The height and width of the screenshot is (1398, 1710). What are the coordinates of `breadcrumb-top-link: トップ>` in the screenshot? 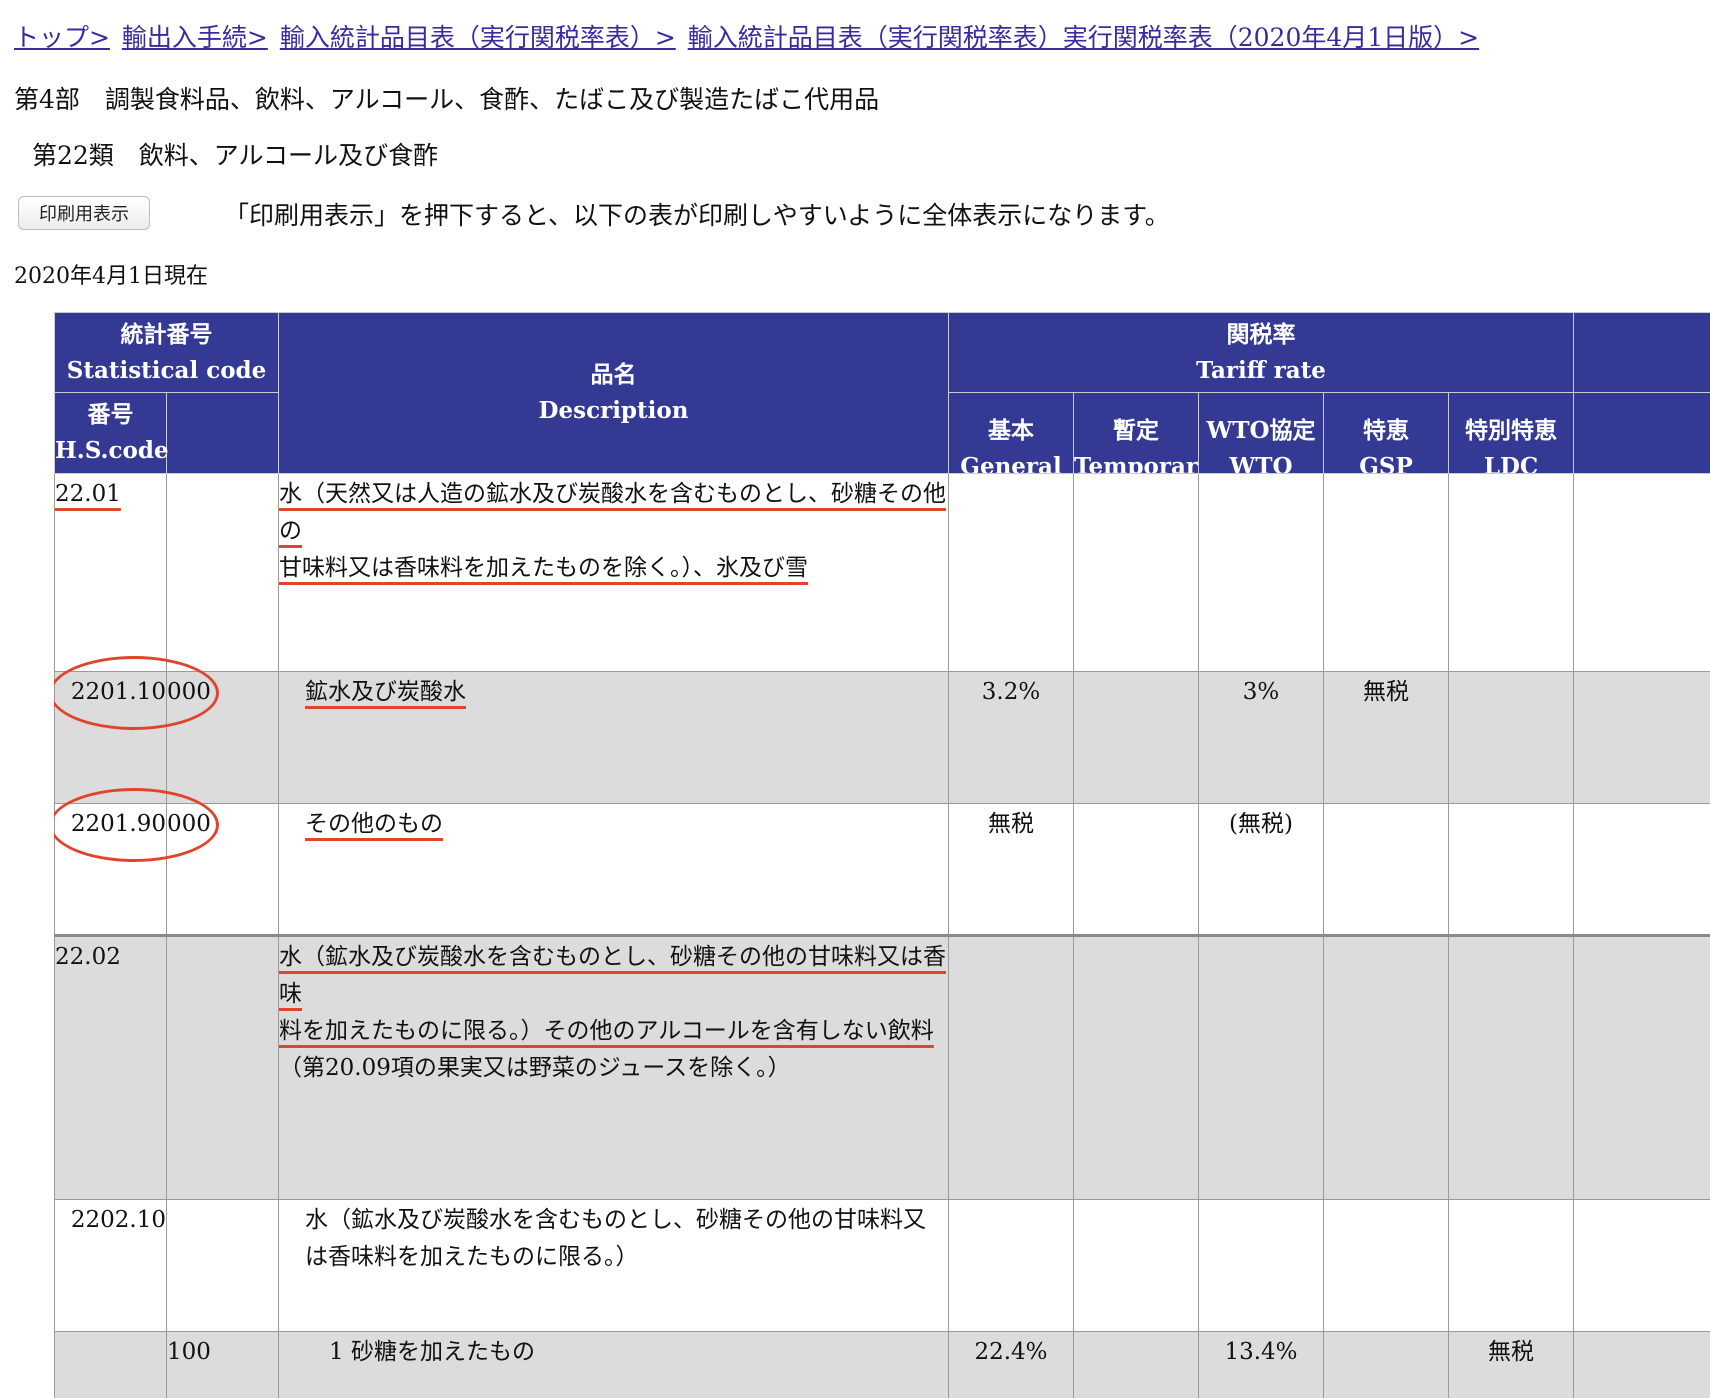 It's located at (62, 37).